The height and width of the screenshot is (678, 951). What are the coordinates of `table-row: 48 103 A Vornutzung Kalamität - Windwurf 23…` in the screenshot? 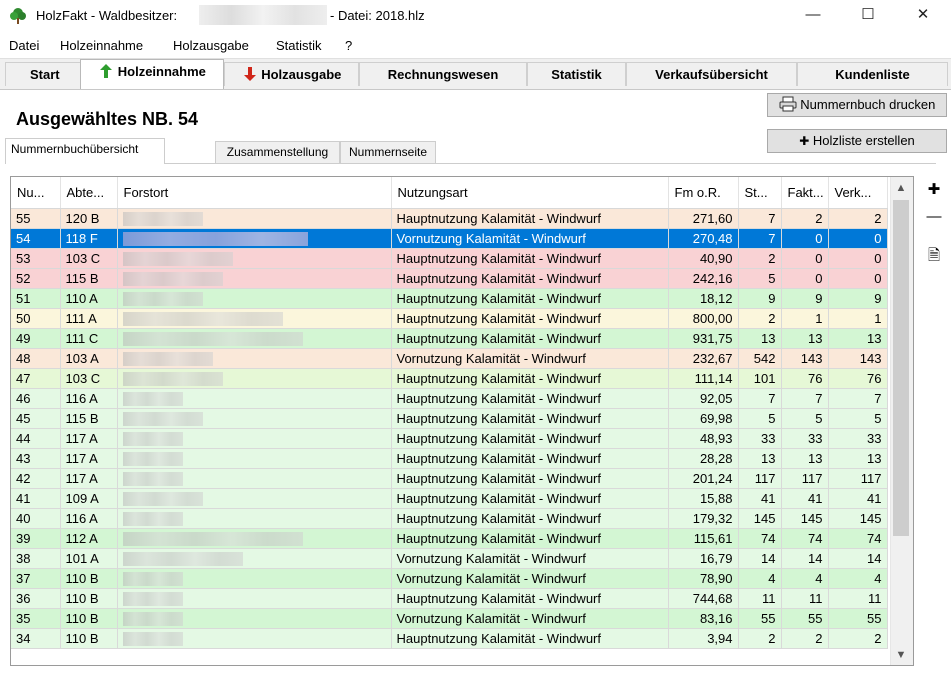 It's located at (449, 358).